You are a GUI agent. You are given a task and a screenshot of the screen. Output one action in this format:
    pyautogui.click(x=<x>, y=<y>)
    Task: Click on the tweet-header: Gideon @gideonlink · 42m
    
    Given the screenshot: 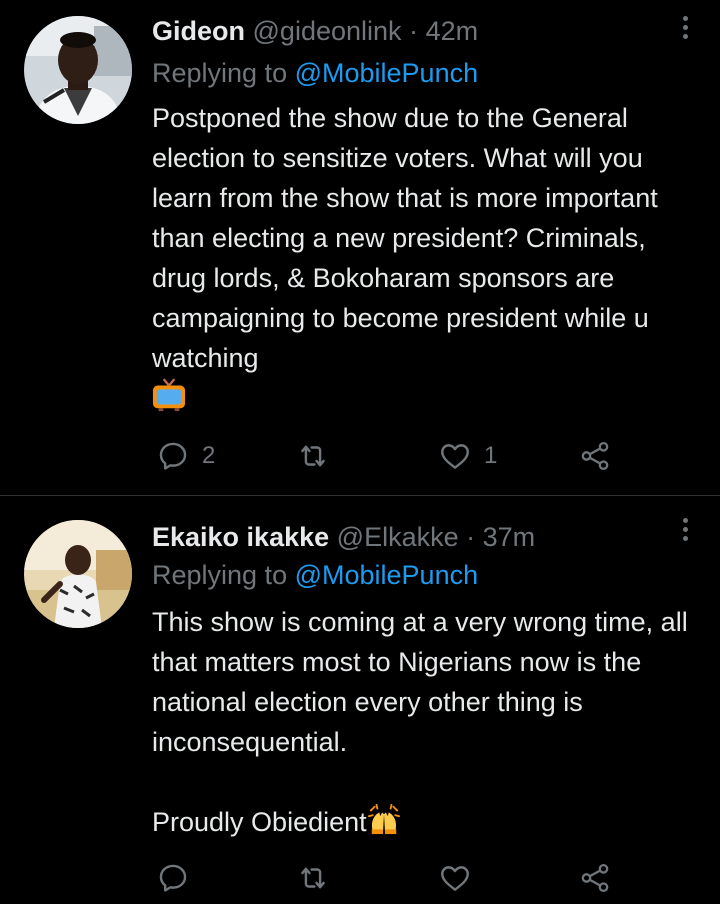 What is the action you would take?
    pyautogui.click(x=406, y=31)
    